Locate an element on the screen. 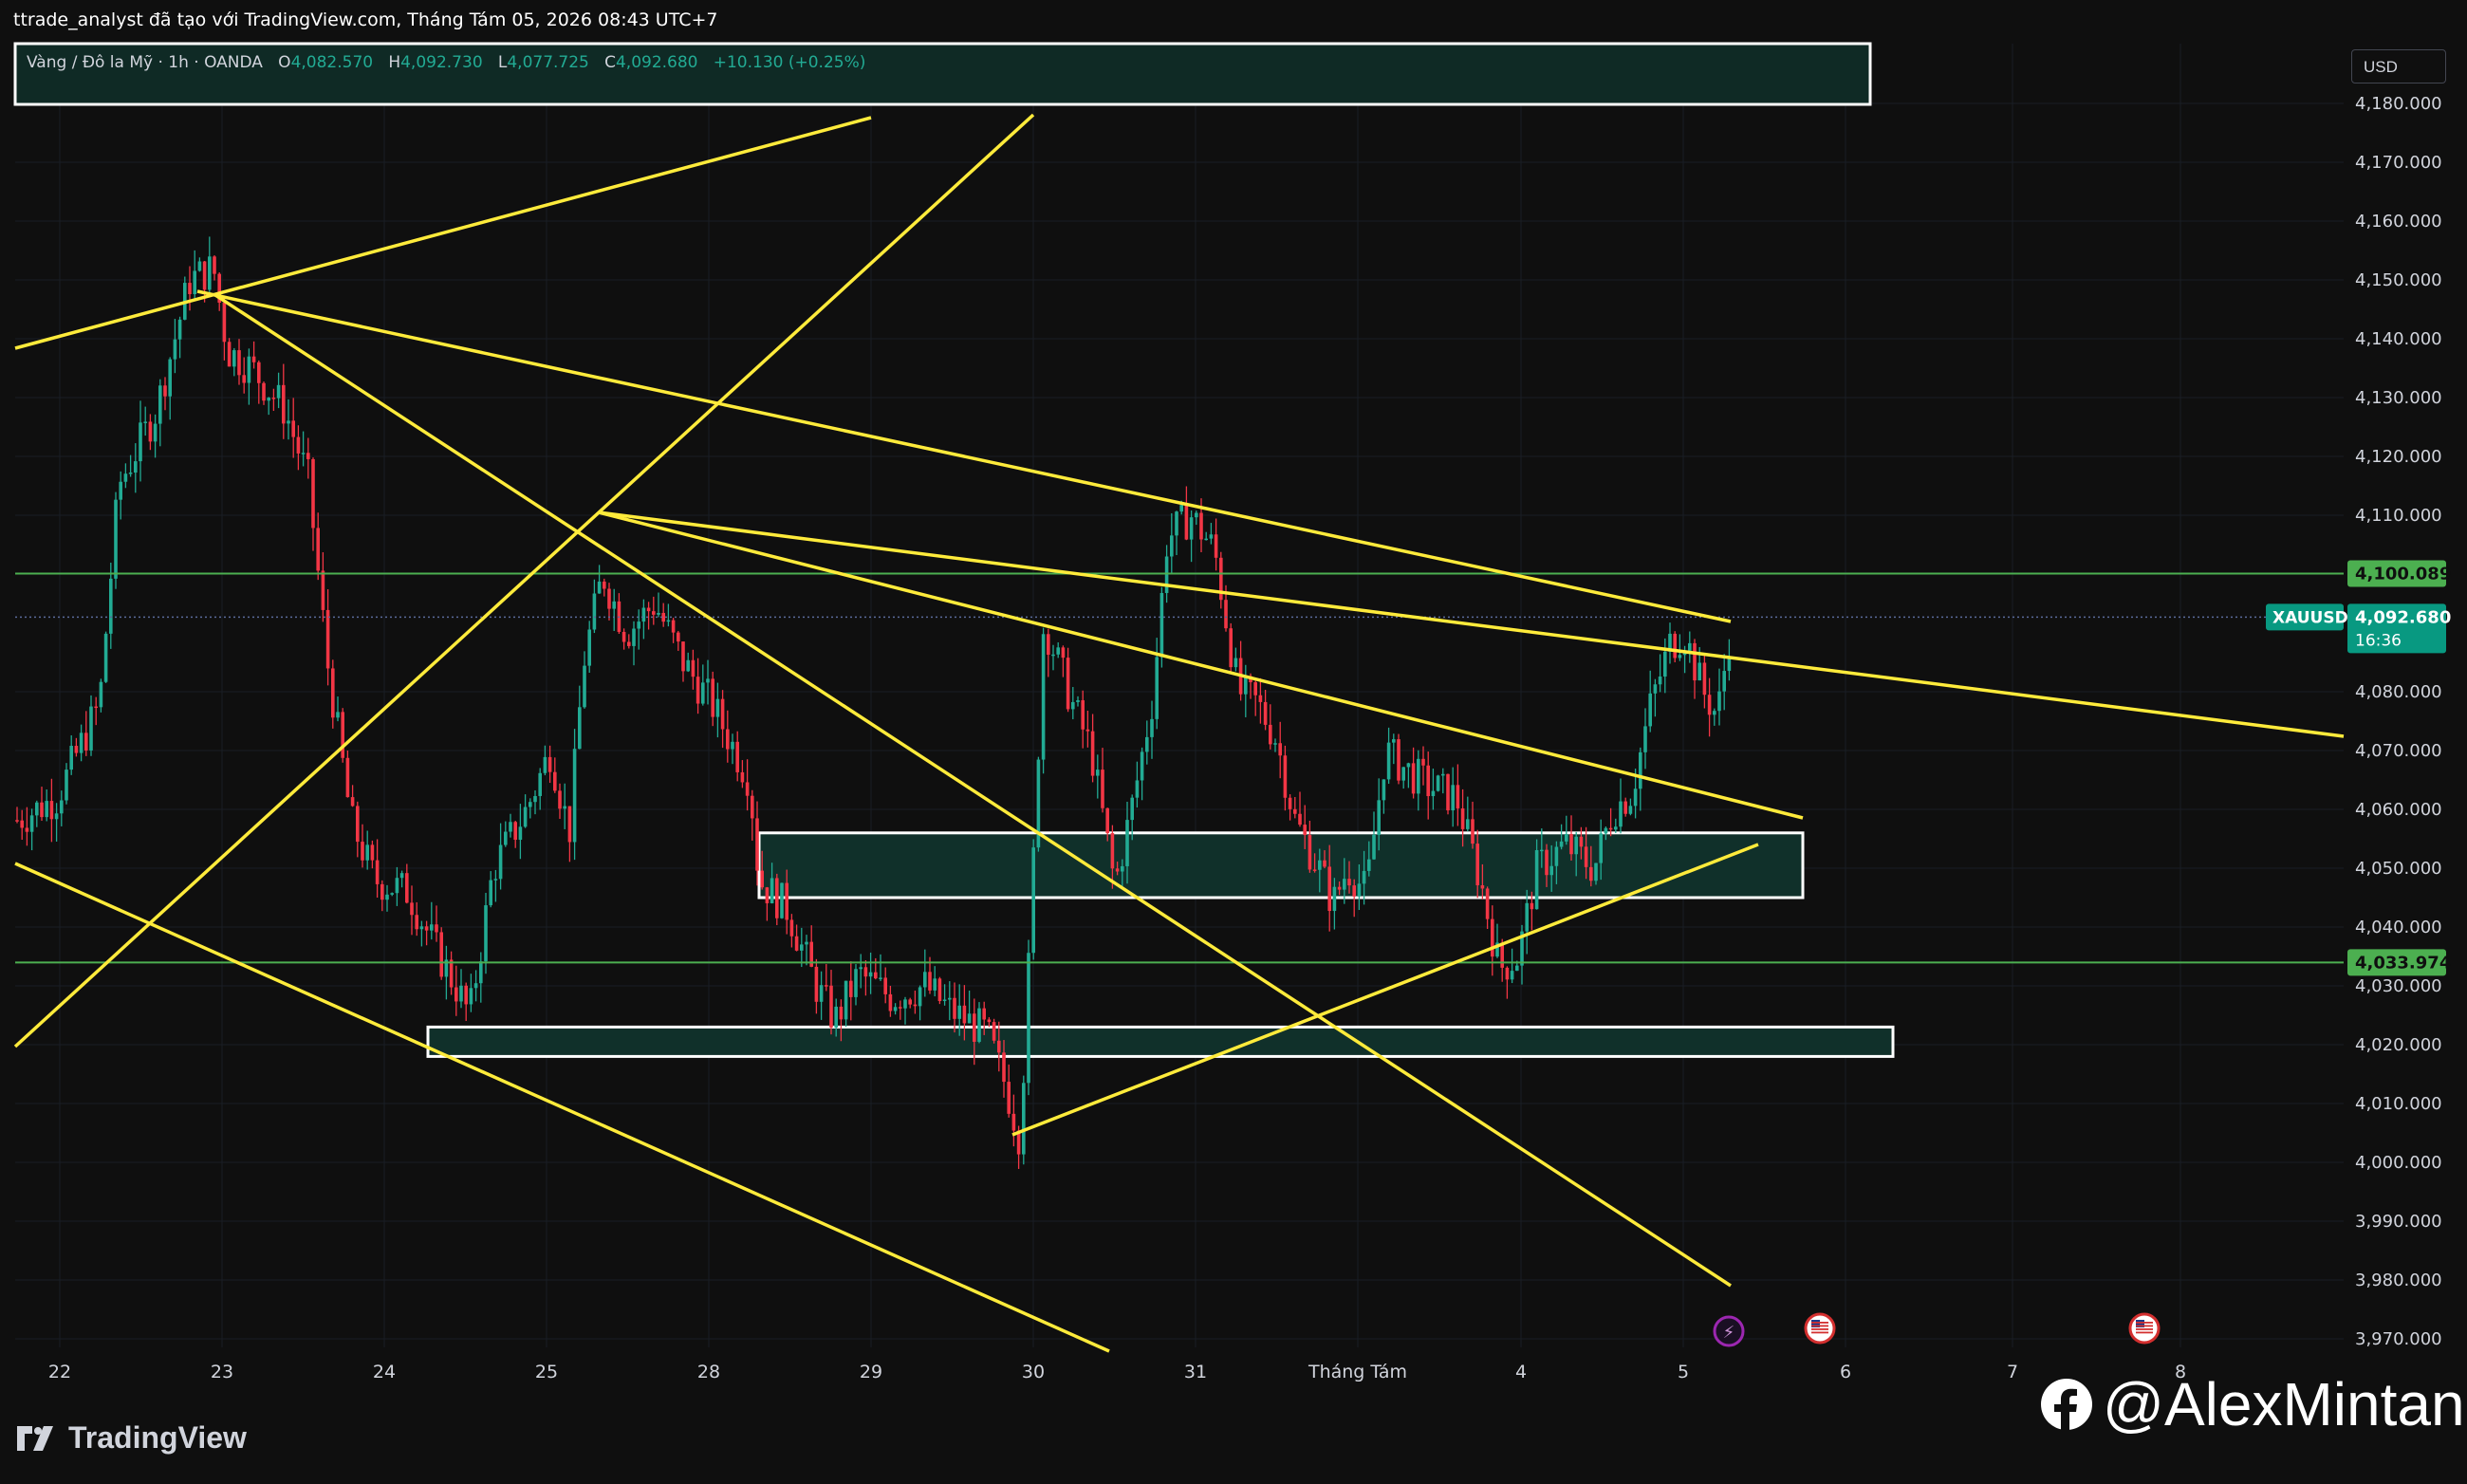 This screenshot has height=1484, width=2467. price-tick-label: 4,110.000 is located at coordinates (2399, 516).